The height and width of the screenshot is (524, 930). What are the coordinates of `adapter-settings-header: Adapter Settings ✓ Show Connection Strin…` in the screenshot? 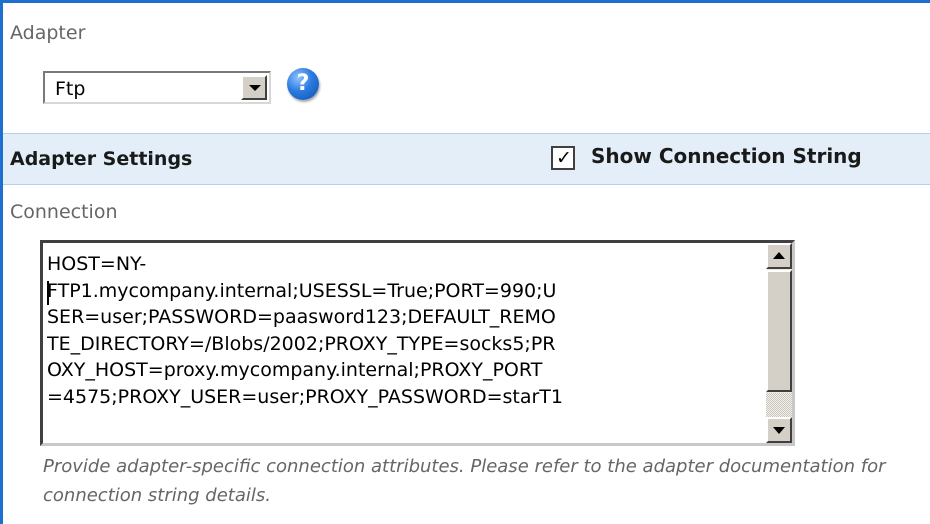 It's located at (466, 159).